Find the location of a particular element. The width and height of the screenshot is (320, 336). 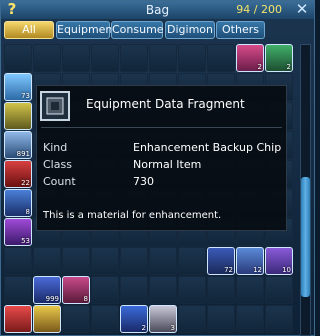

item-count-label: 73 is located at coordinates (25, 96).